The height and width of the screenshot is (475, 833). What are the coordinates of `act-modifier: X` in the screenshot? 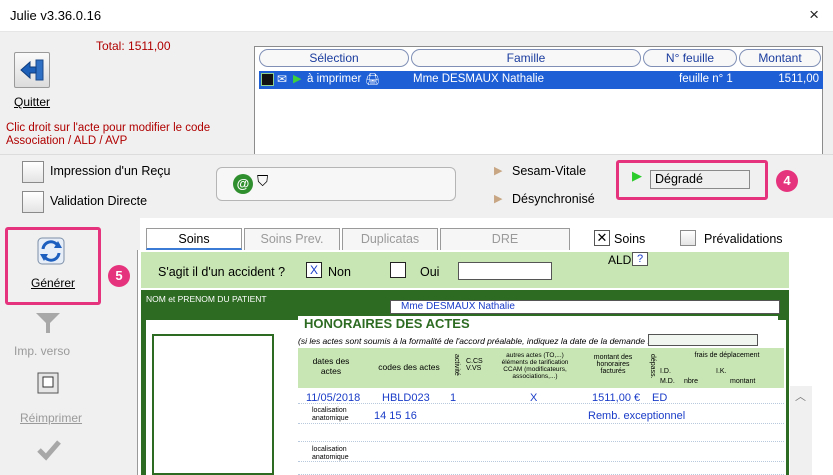 It's located at (534, 398).